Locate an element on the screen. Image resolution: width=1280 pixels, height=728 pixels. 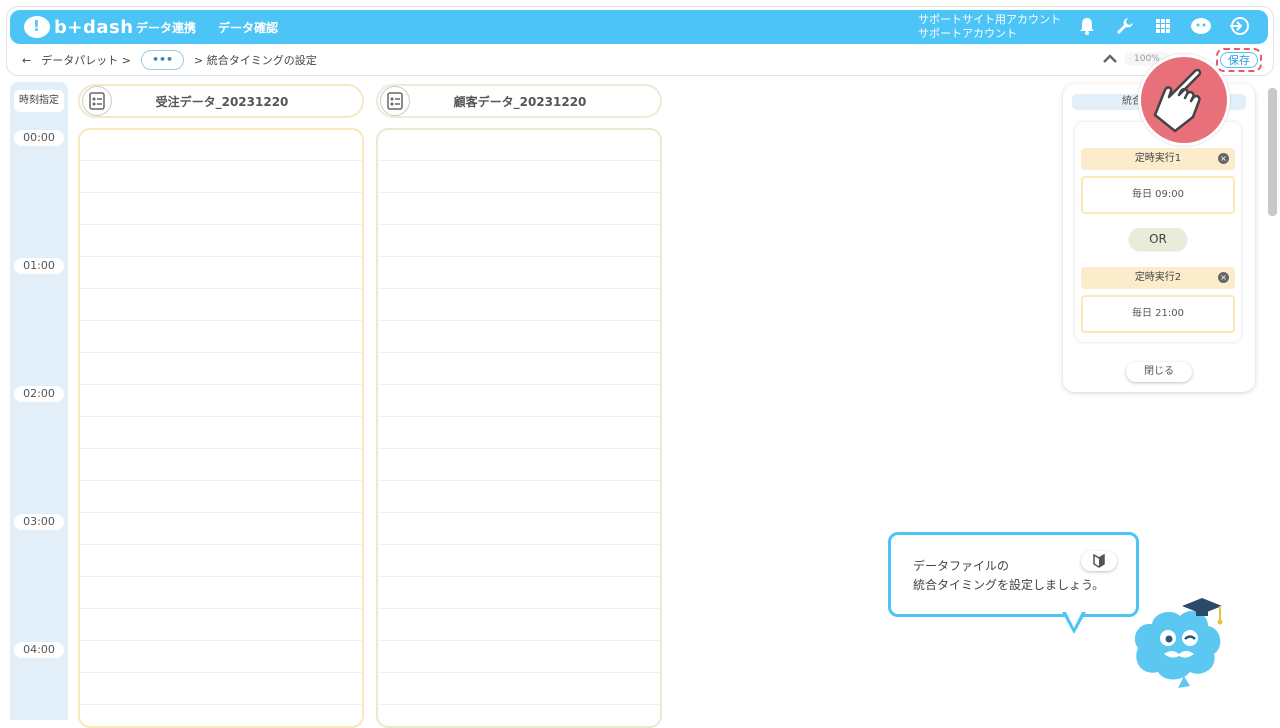
wrench-icon is located at coordinates (1125, 26).